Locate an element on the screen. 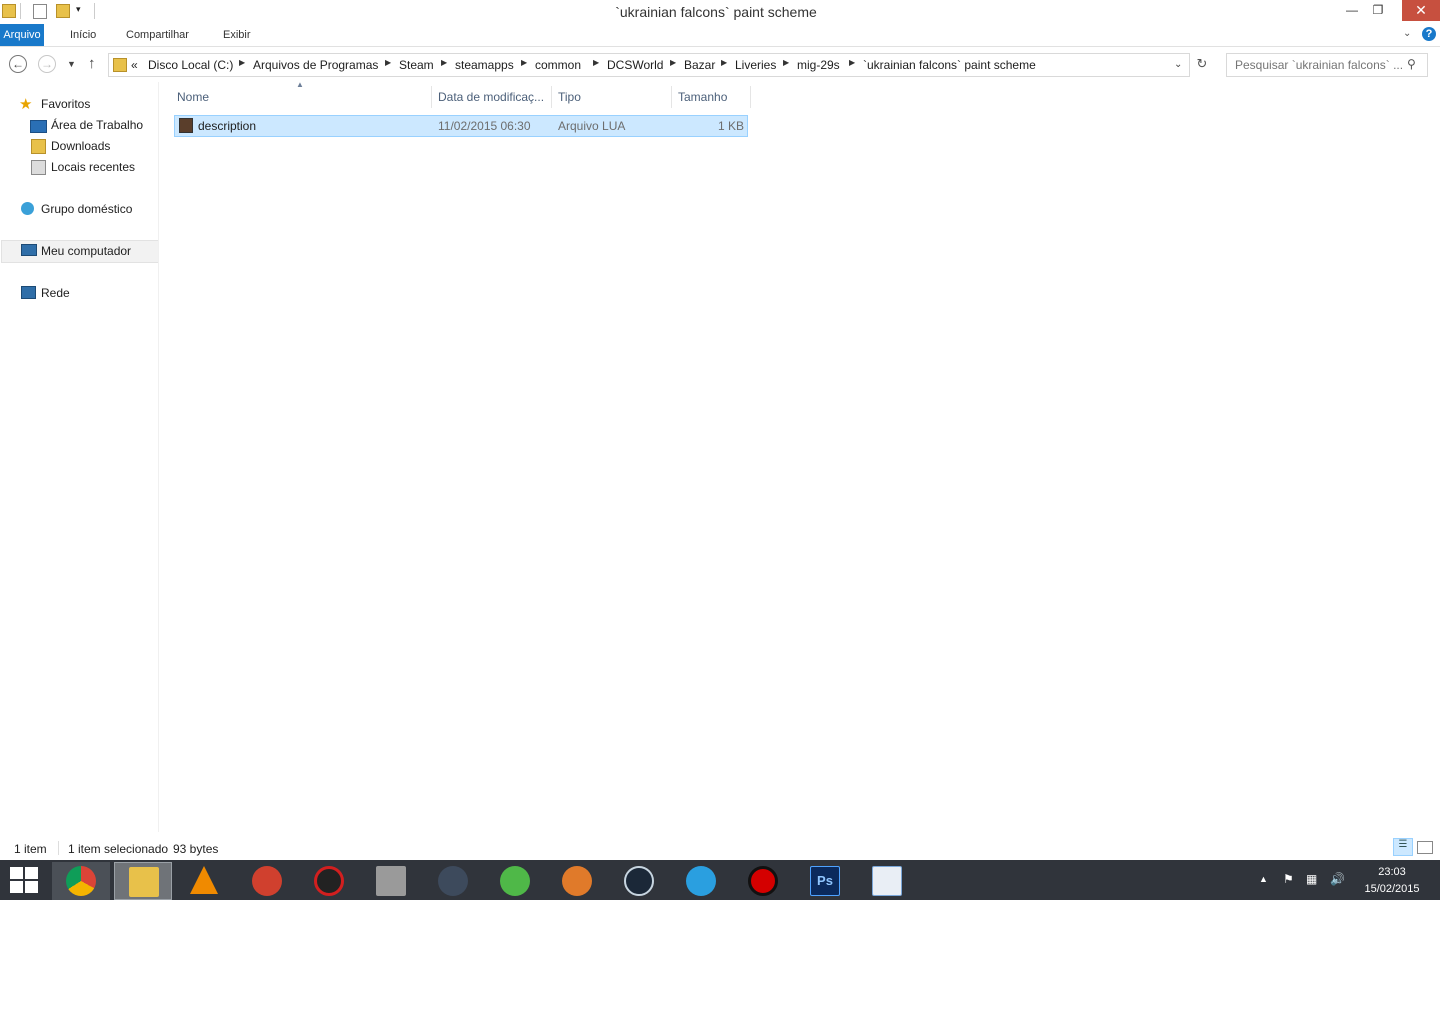 The width and height of the screenshot is (1440, 1024). clock-time: 23:03 is located at coordinates (1392, 872).